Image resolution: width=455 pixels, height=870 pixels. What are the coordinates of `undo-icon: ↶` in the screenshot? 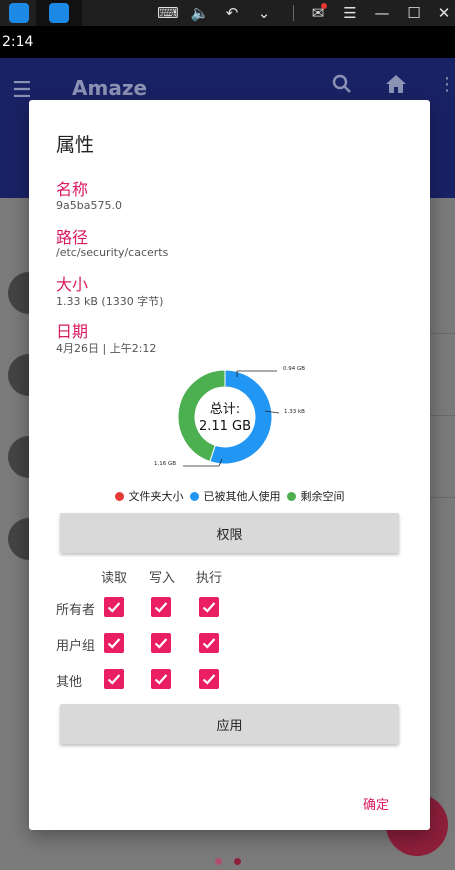 It's located at (232, 13).